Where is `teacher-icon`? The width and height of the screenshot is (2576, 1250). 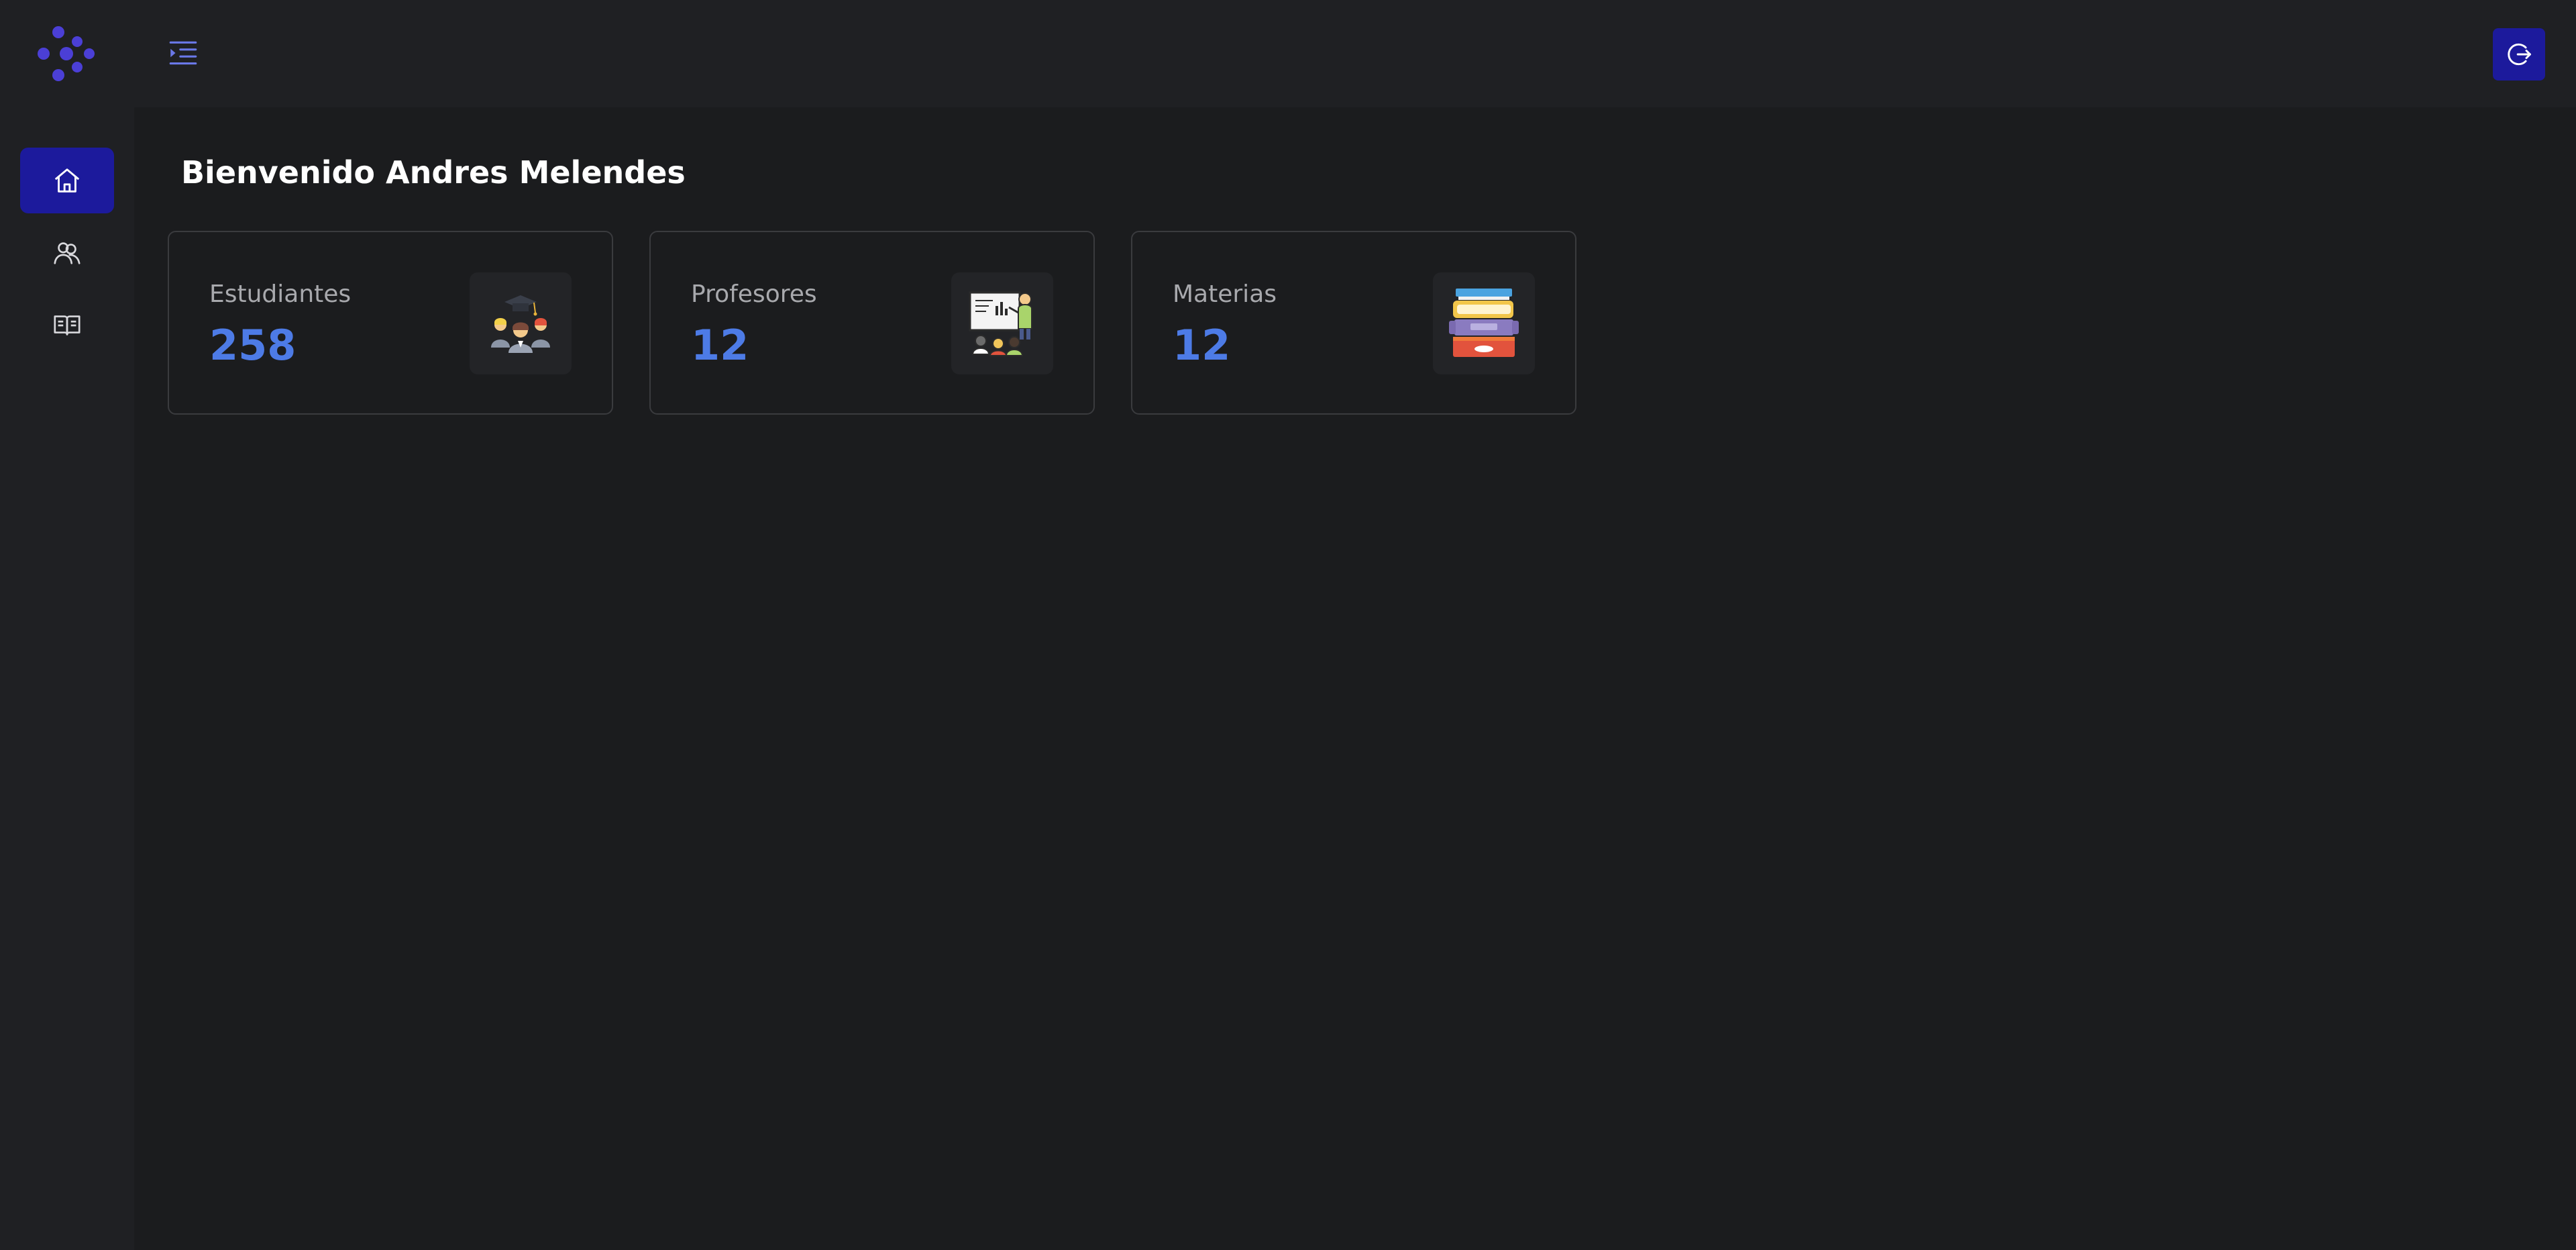
teacher-icon is located at coordinates (1000, 323).